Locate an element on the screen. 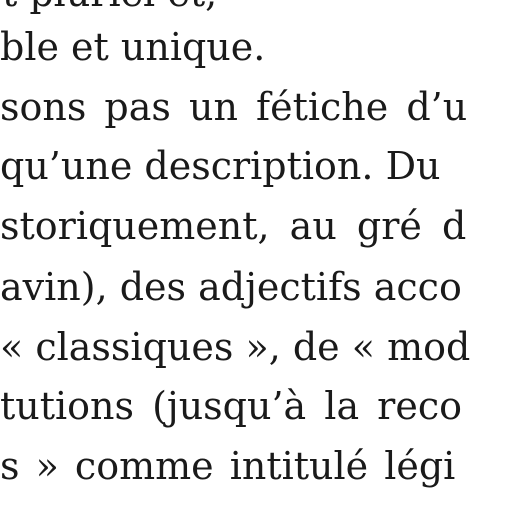  text-line-1: ble et unique. is located at coordinates (133, 47).